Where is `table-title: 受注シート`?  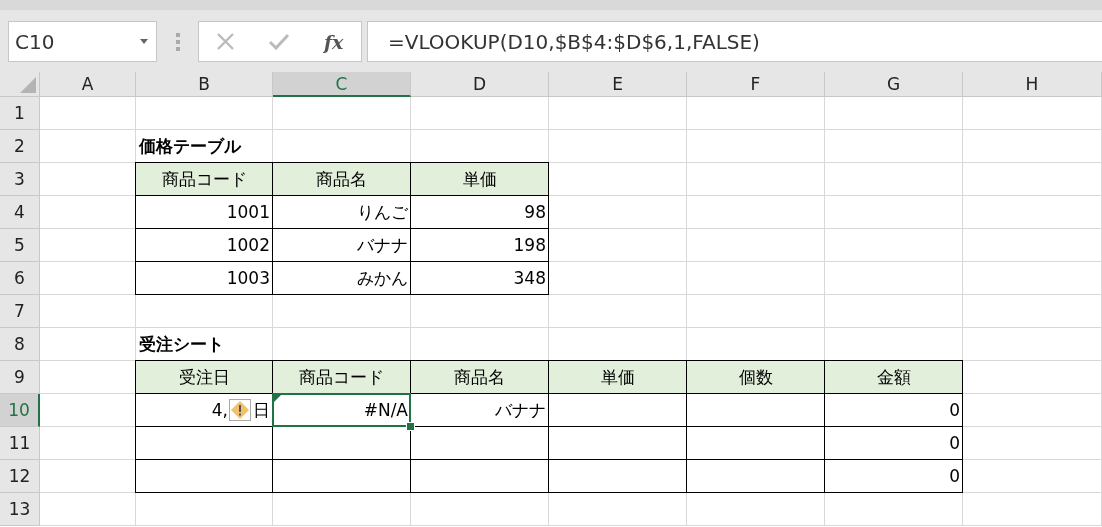
table-title: 受注シート is located at coordinates (181, 344).